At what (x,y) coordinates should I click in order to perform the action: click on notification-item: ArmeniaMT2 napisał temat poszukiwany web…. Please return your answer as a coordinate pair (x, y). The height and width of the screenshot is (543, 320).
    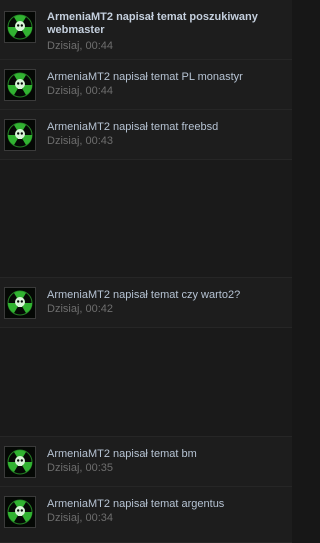
    Looking at the image, I should click on (146, 30).